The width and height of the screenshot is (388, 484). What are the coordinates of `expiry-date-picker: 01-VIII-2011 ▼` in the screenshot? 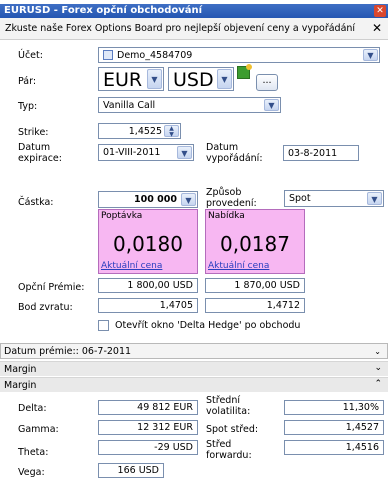 It's located at (146, 152).